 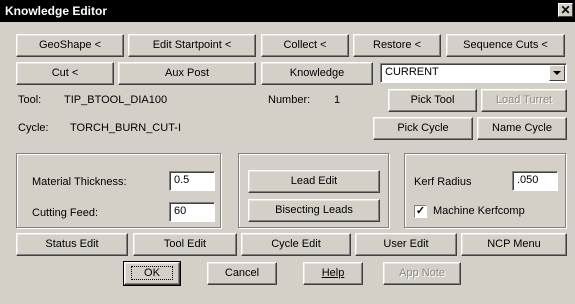 I want to click on pick-tool-button: Pick Tool, so click(x=432, y=100).